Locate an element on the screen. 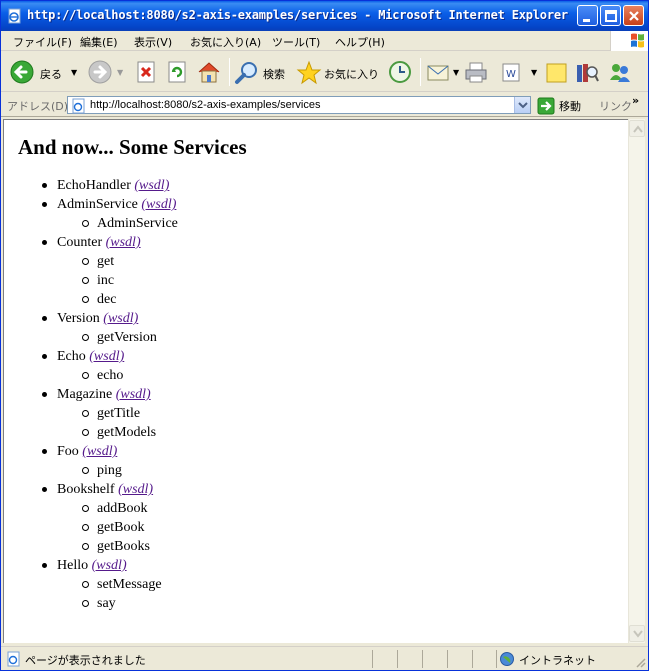 This screenshot has height=671, width=649. zone-text: イントラネット is located at coordinates (557, 660).